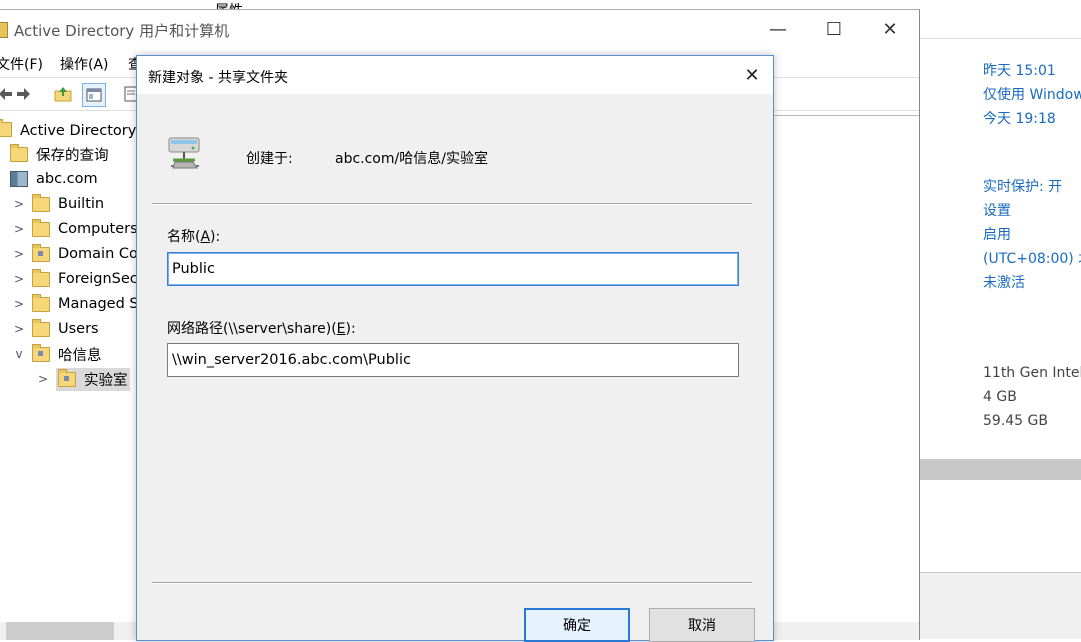 This screenshot has width=1081, height=642. Describe the element at coordinates (84, 64) in the screenshot. I see `menu-action: 操作(A)` at that location.